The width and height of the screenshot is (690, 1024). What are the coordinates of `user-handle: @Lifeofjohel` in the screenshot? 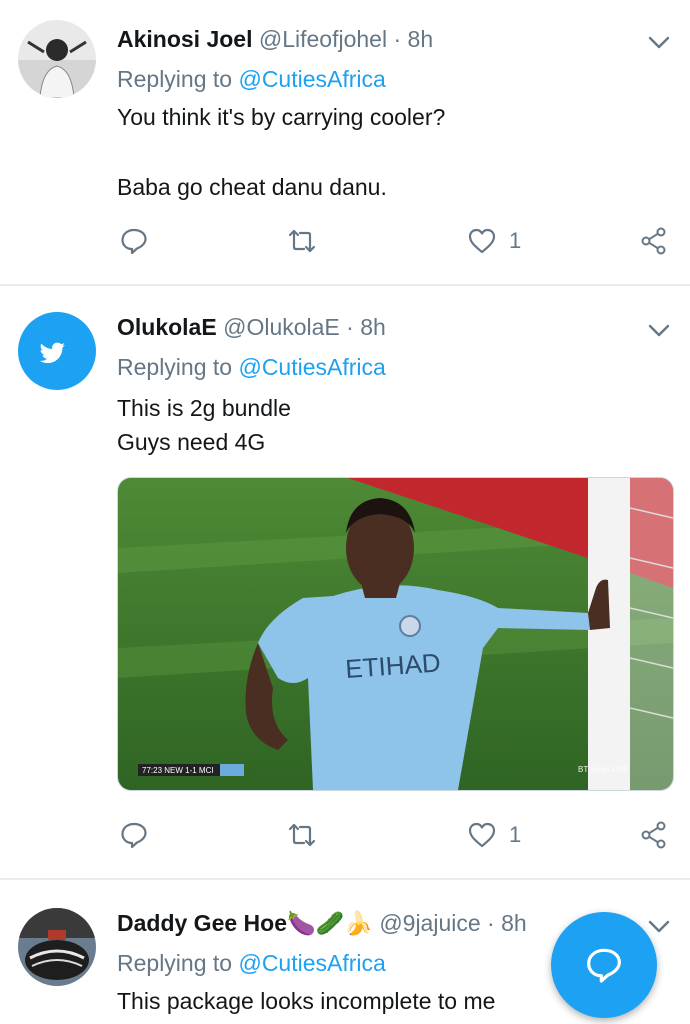 It's located at (323, 39).